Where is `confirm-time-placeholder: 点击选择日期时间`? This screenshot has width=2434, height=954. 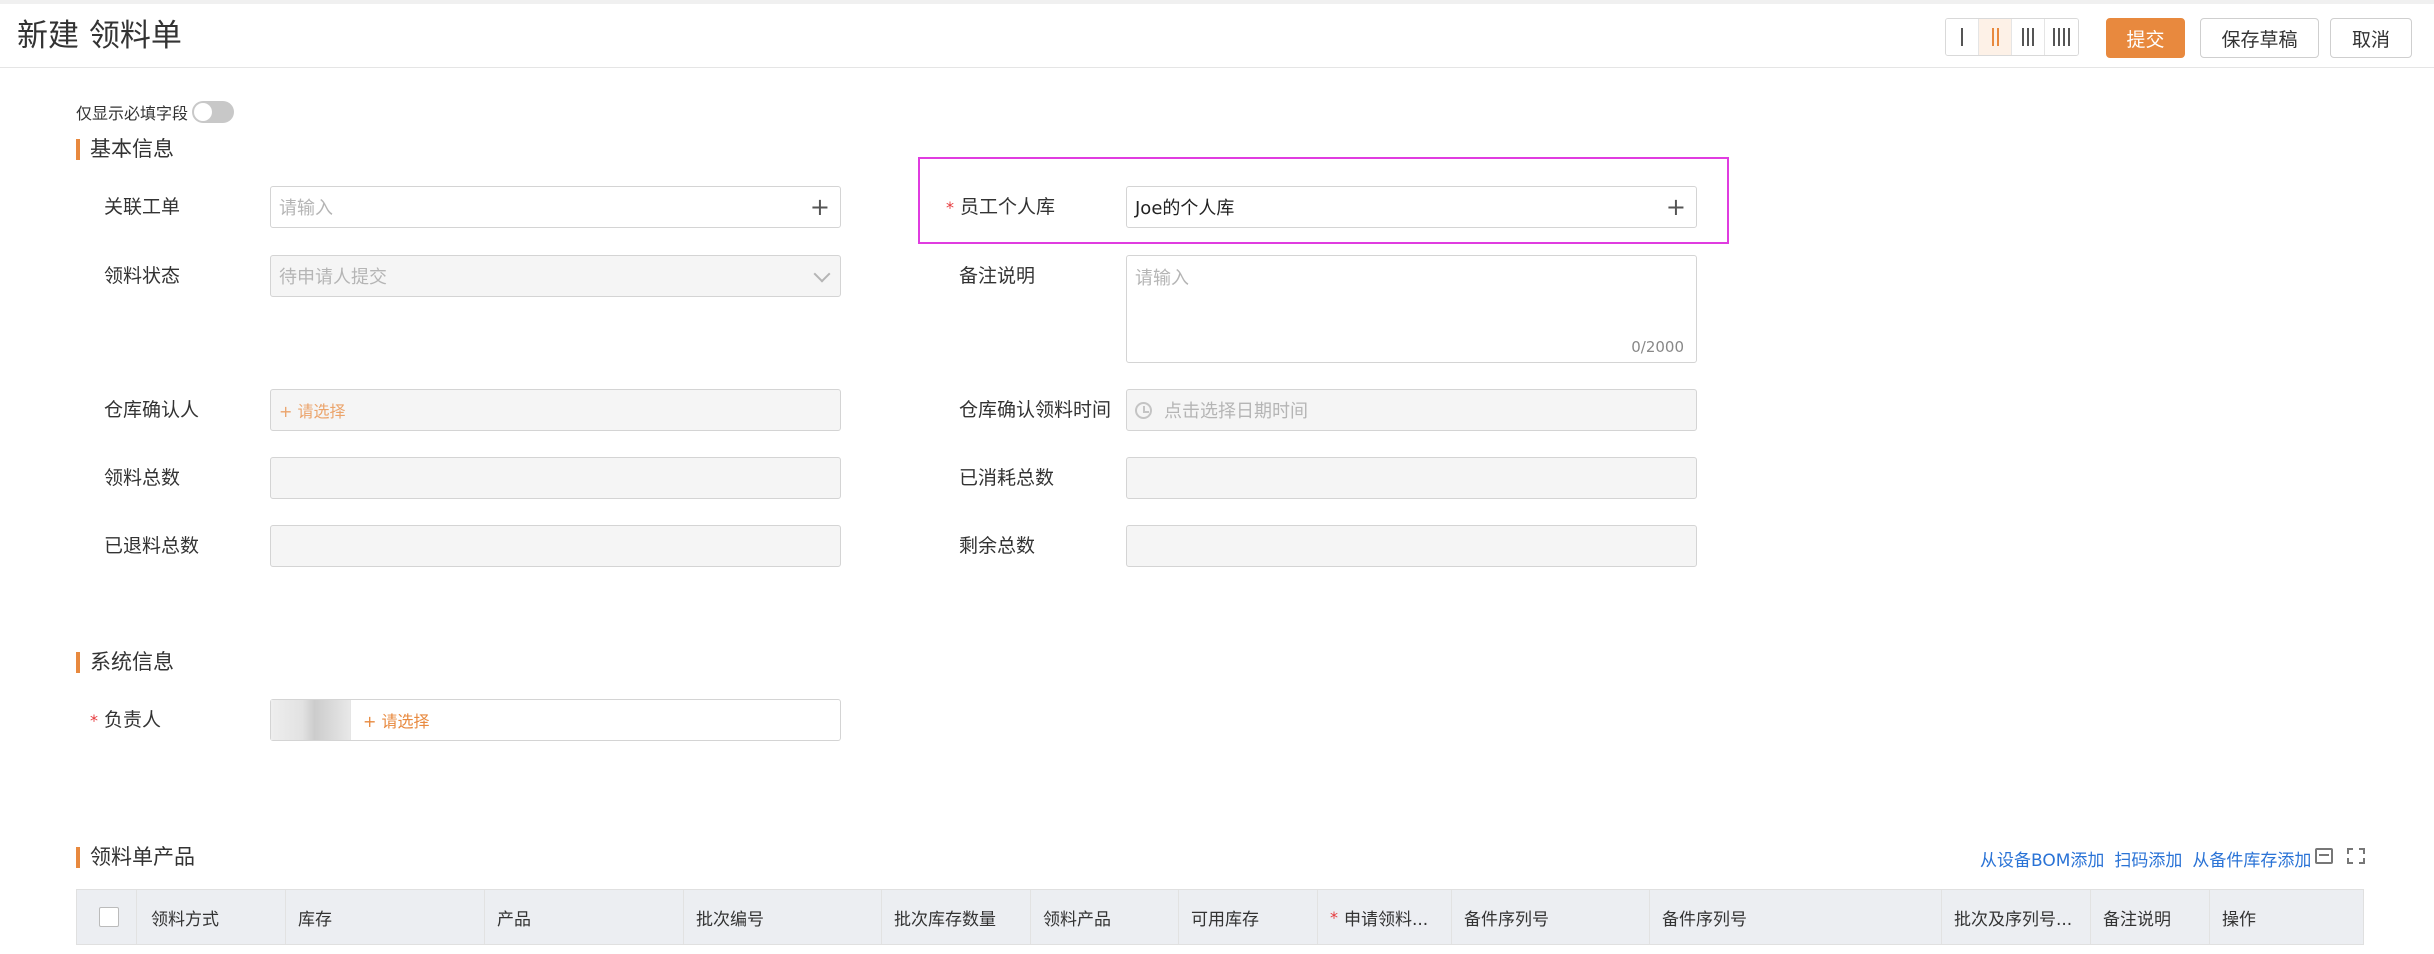 confirm-time-placeholder: 点击选择日期时间 is located at coordinates (1236, 411).